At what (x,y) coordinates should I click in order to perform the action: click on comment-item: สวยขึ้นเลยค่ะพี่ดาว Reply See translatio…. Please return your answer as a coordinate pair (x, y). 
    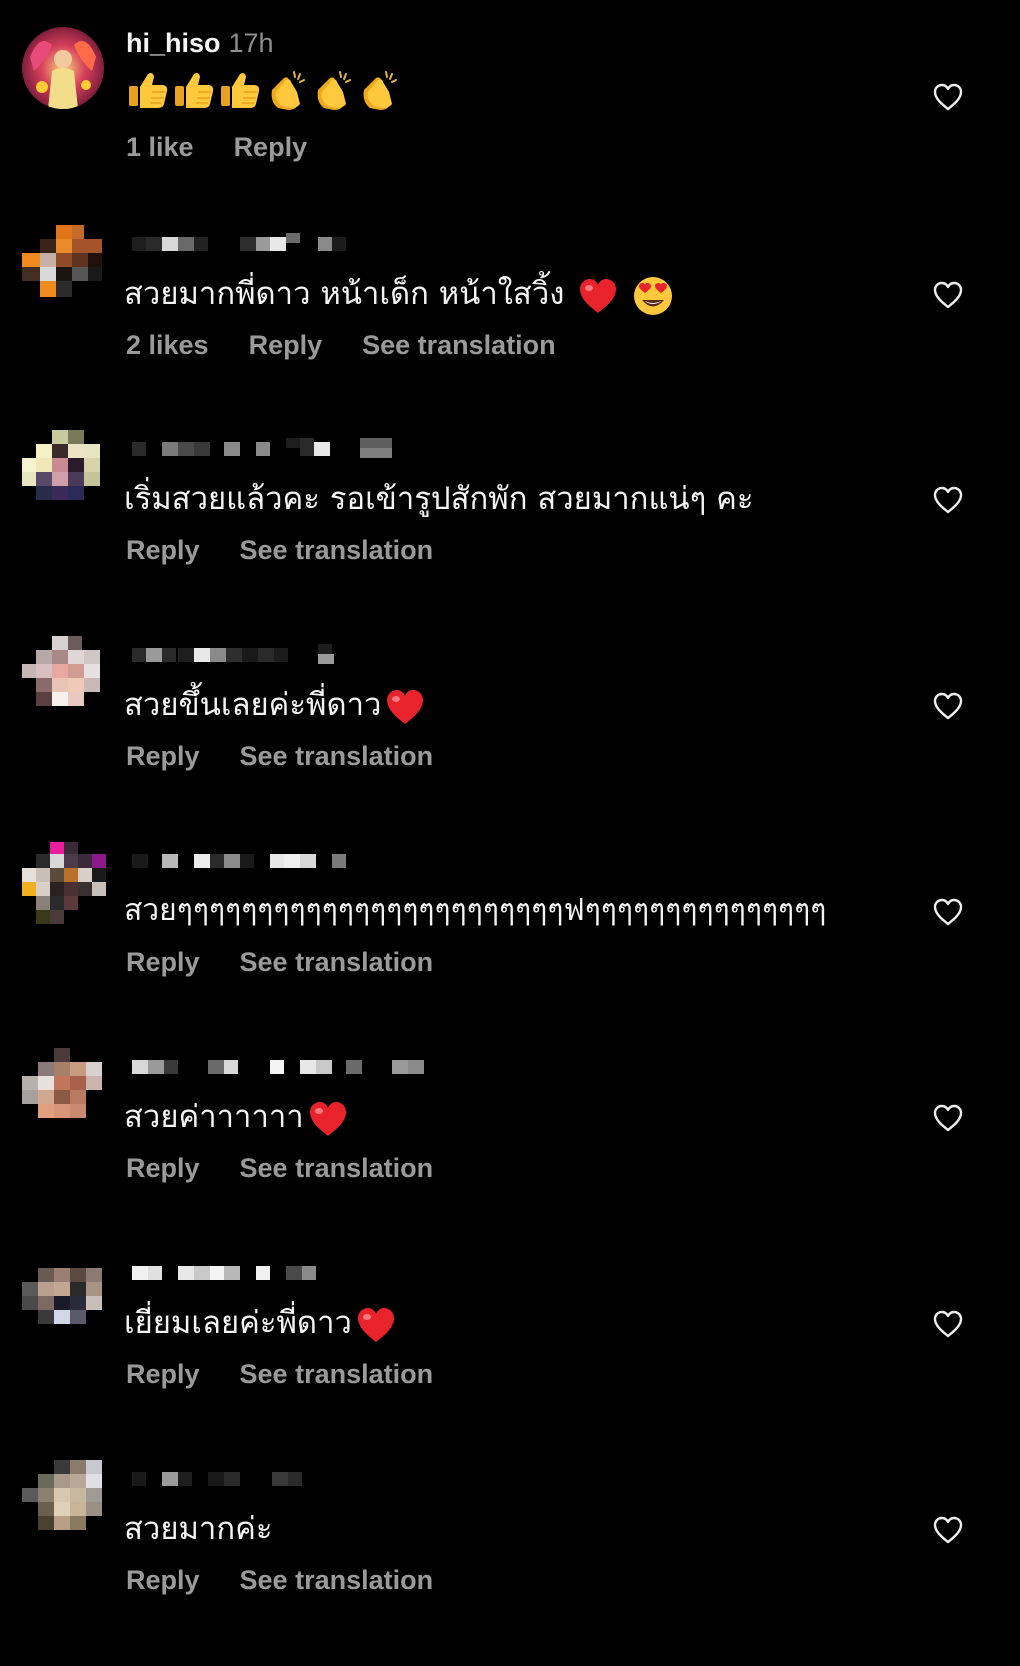
    Looking at the image, I should click on (510, 739).